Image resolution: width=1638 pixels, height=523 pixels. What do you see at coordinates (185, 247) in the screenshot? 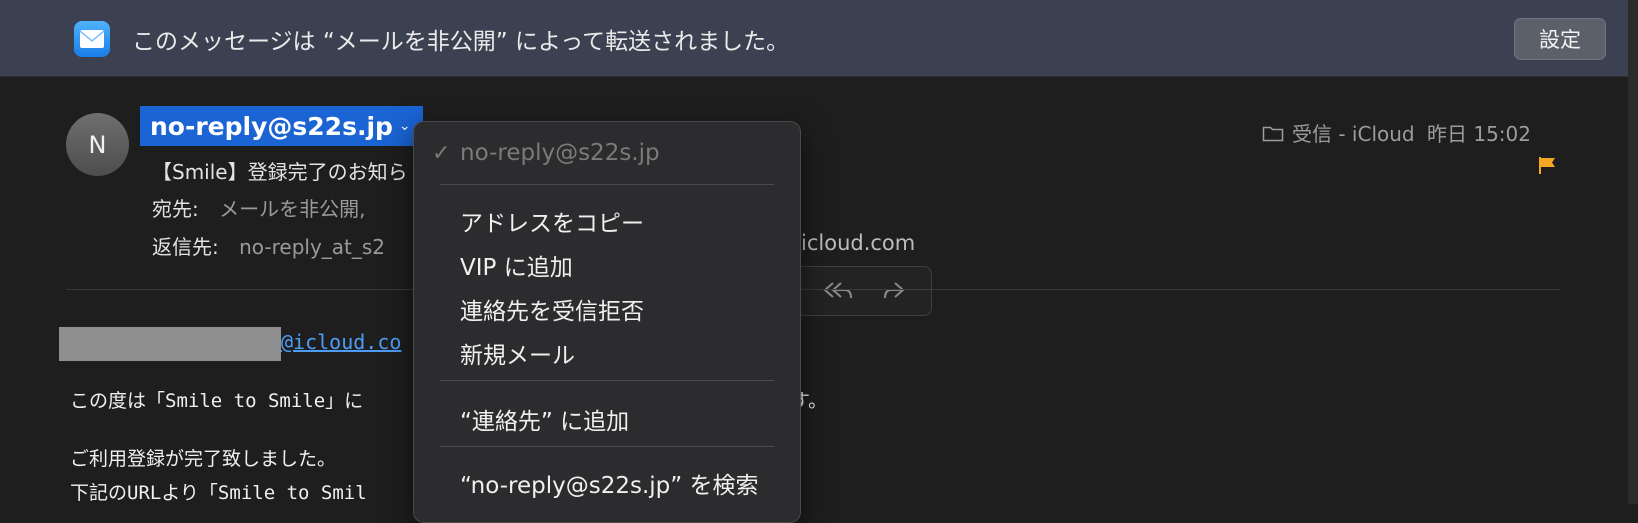
I see `reply-to-label: 返信先:` at bounding box center [185, 247].